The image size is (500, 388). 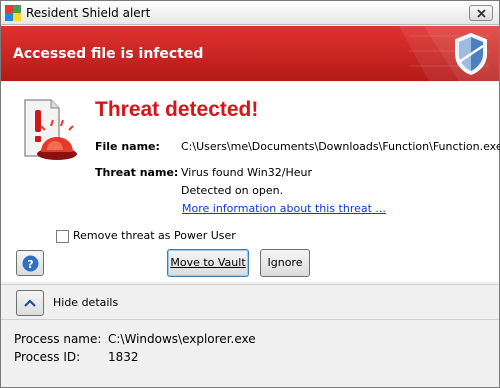 I want to click on app-icon, so click(x=13, y=13).